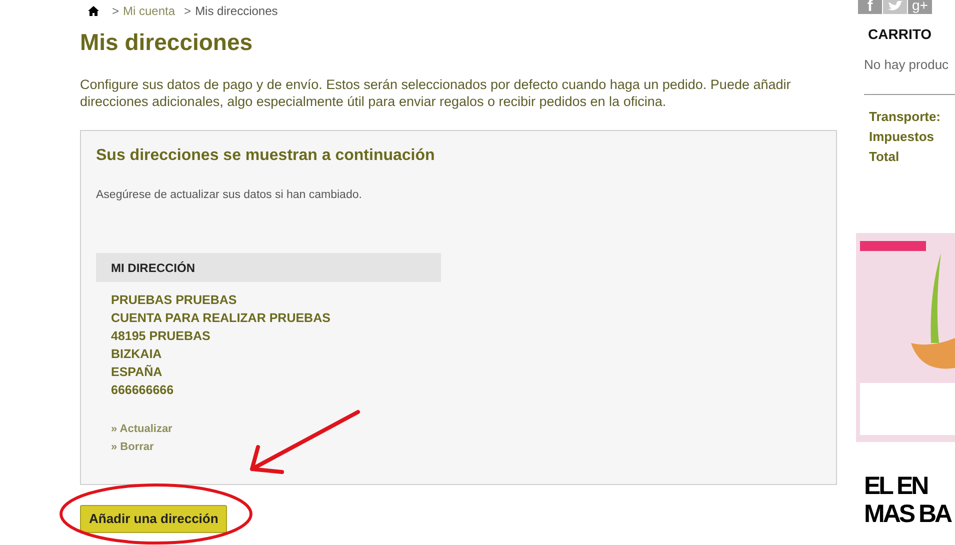 The height and width of the screenshot is (545, 955). Describe the element at coordinates (174, 301) in the screenshot. I see `address-line: PRUEBAS PRUEBAS` at that location.